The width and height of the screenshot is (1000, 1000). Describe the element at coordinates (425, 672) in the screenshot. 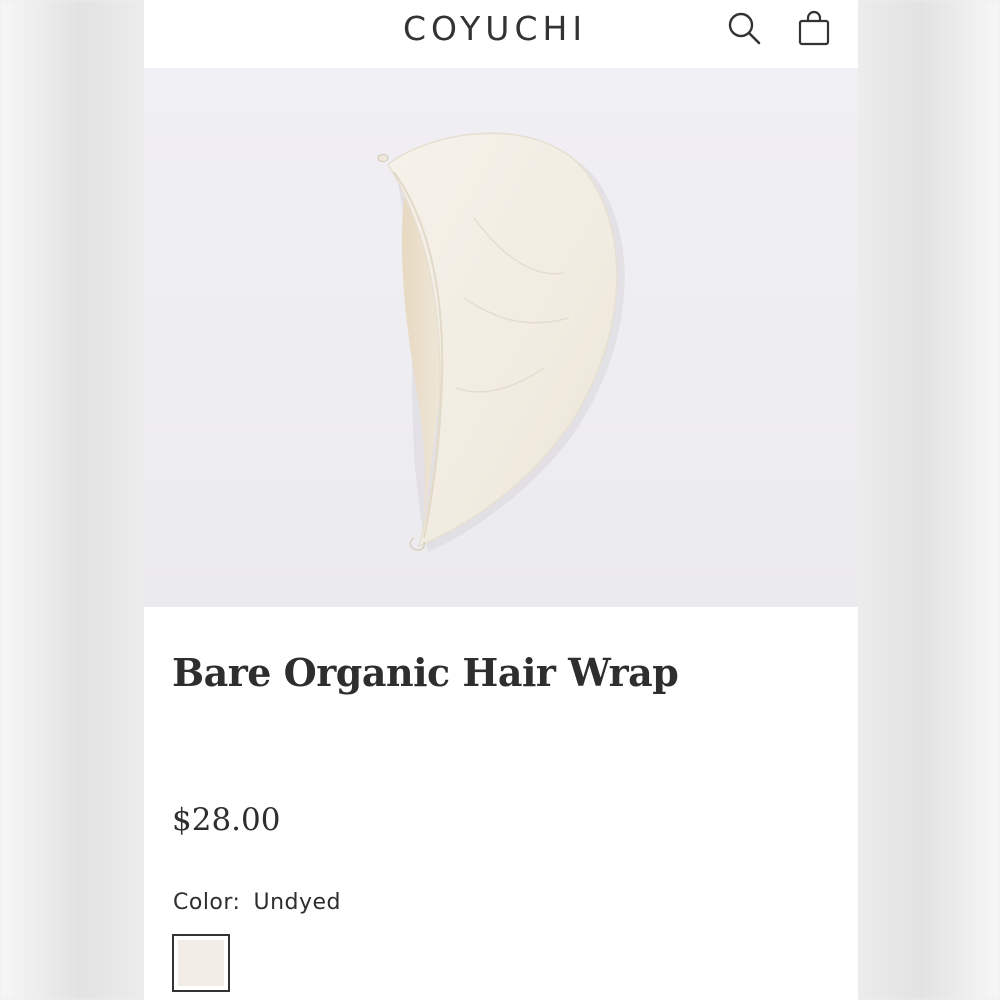

I see `product-title: Bare Organic Hair Wrap` at that location.